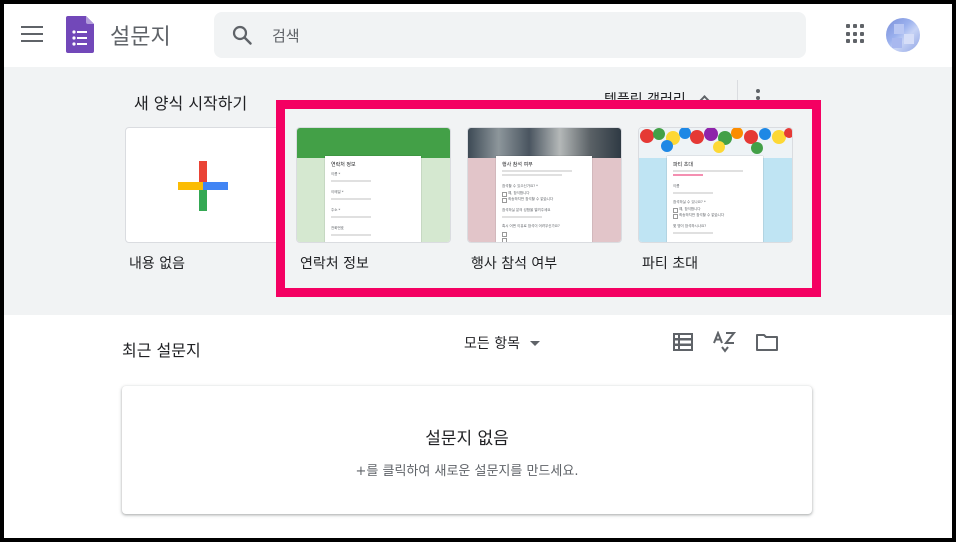  What do you see at coordinates (903, 35) in the screenshot?
I see `avatar` at bounding box center [903, 35].